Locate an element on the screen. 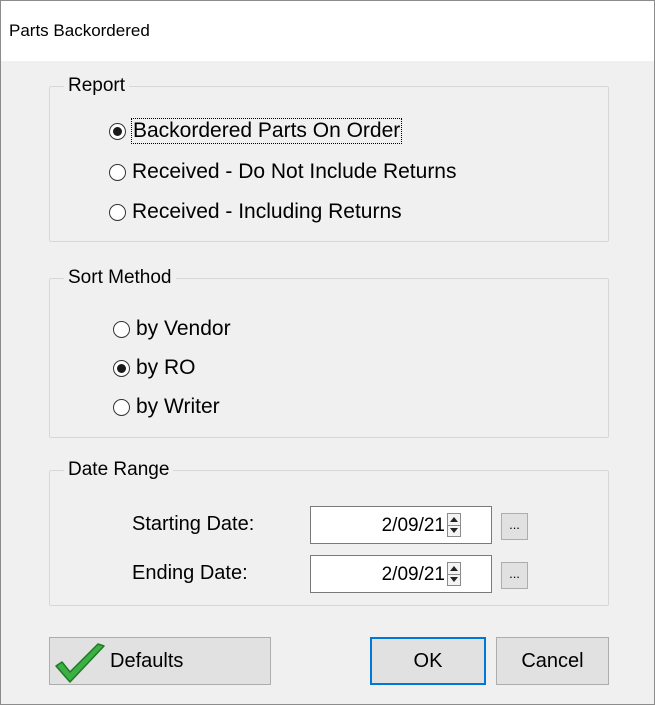  report-option-label: Backordered Parts On Order is located at coordinates (266, 131).